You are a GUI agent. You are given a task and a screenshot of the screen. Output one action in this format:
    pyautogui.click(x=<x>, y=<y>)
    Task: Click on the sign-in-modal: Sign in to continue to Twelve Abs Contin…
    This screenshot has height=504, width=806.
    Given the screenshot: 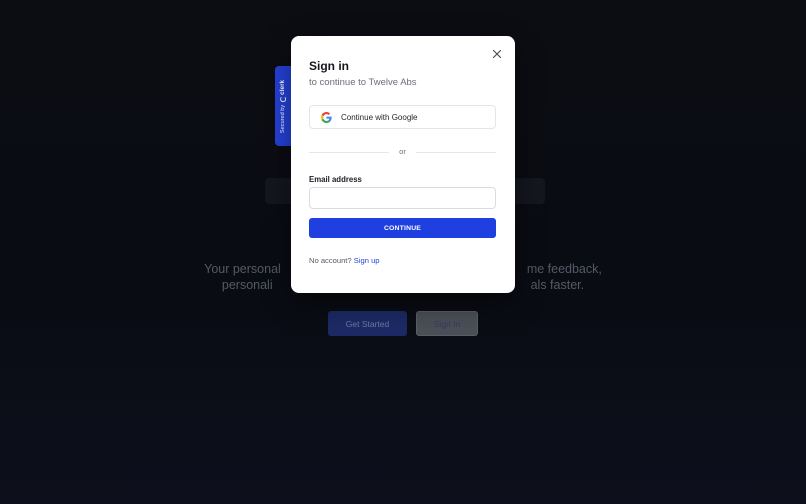 What is the action you would take?
    pyautogui.click(x=403, y=164)
    